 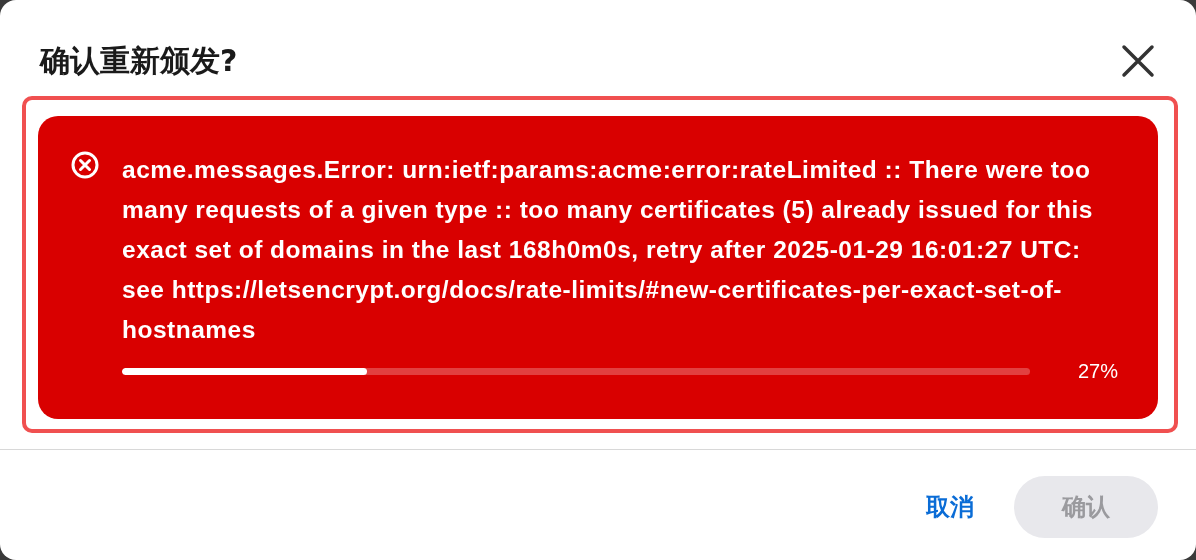 I want to click on cancel-link: 取消, so click(x=950, y=507).